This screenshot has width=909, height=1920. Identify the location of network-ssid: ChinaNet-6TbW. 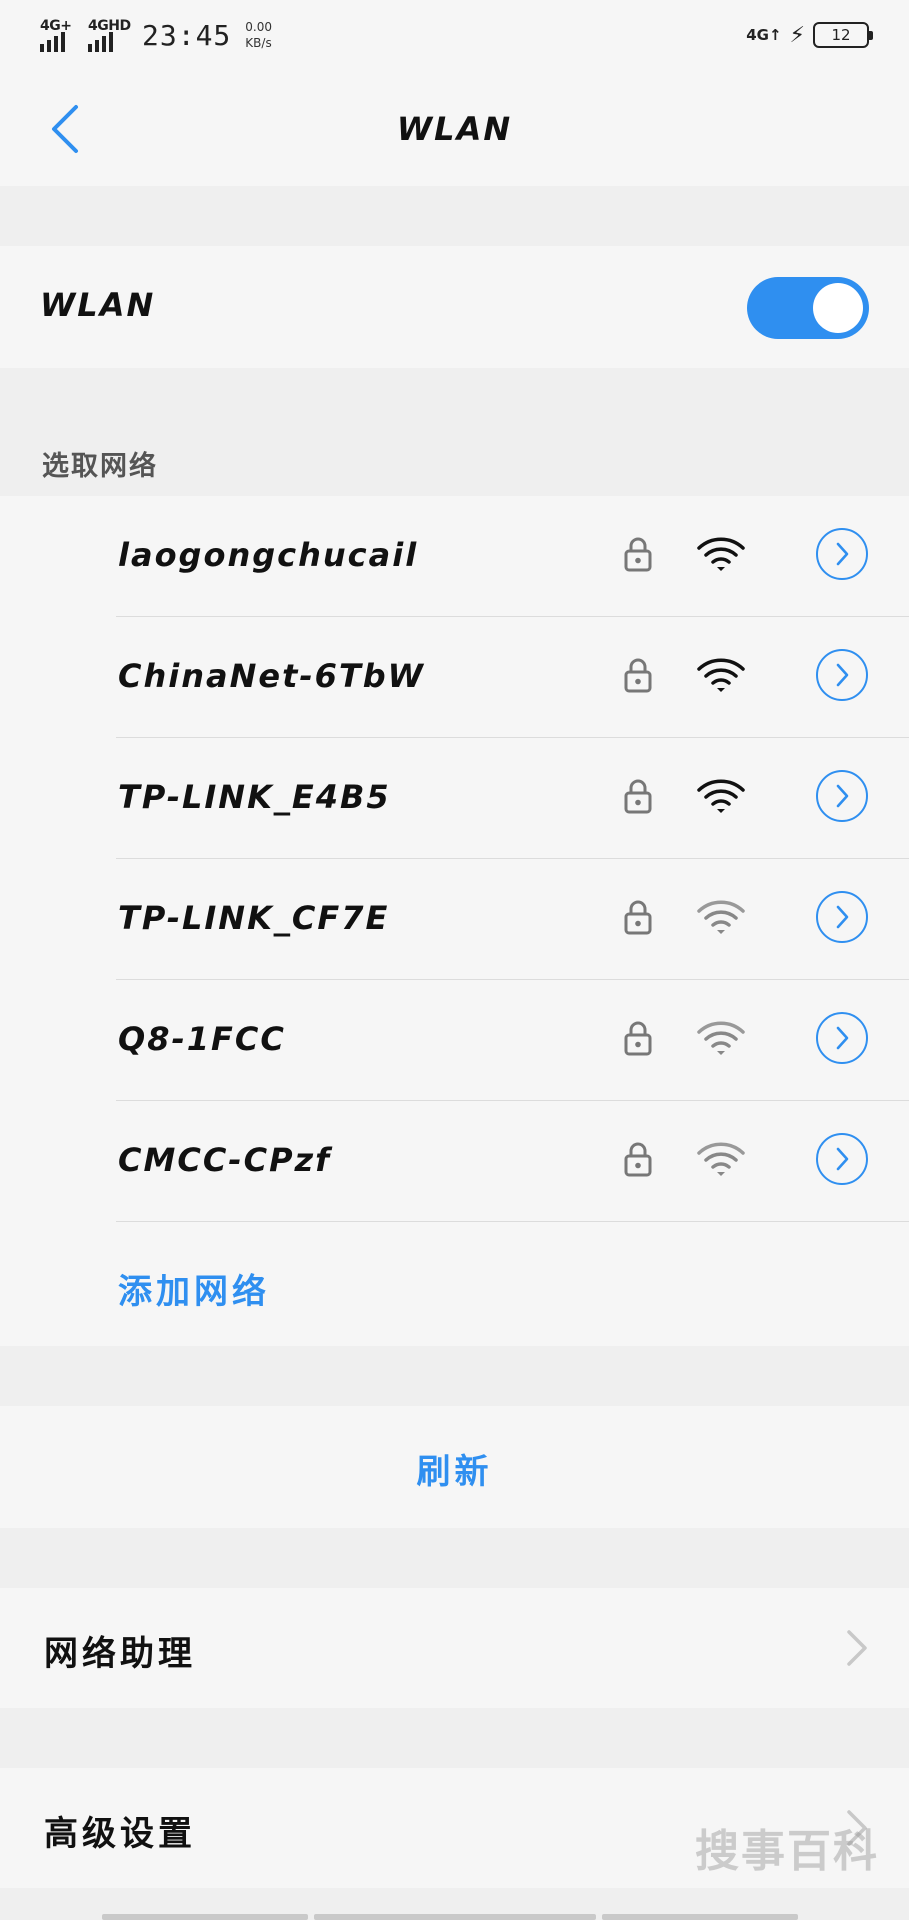
(271, 676).